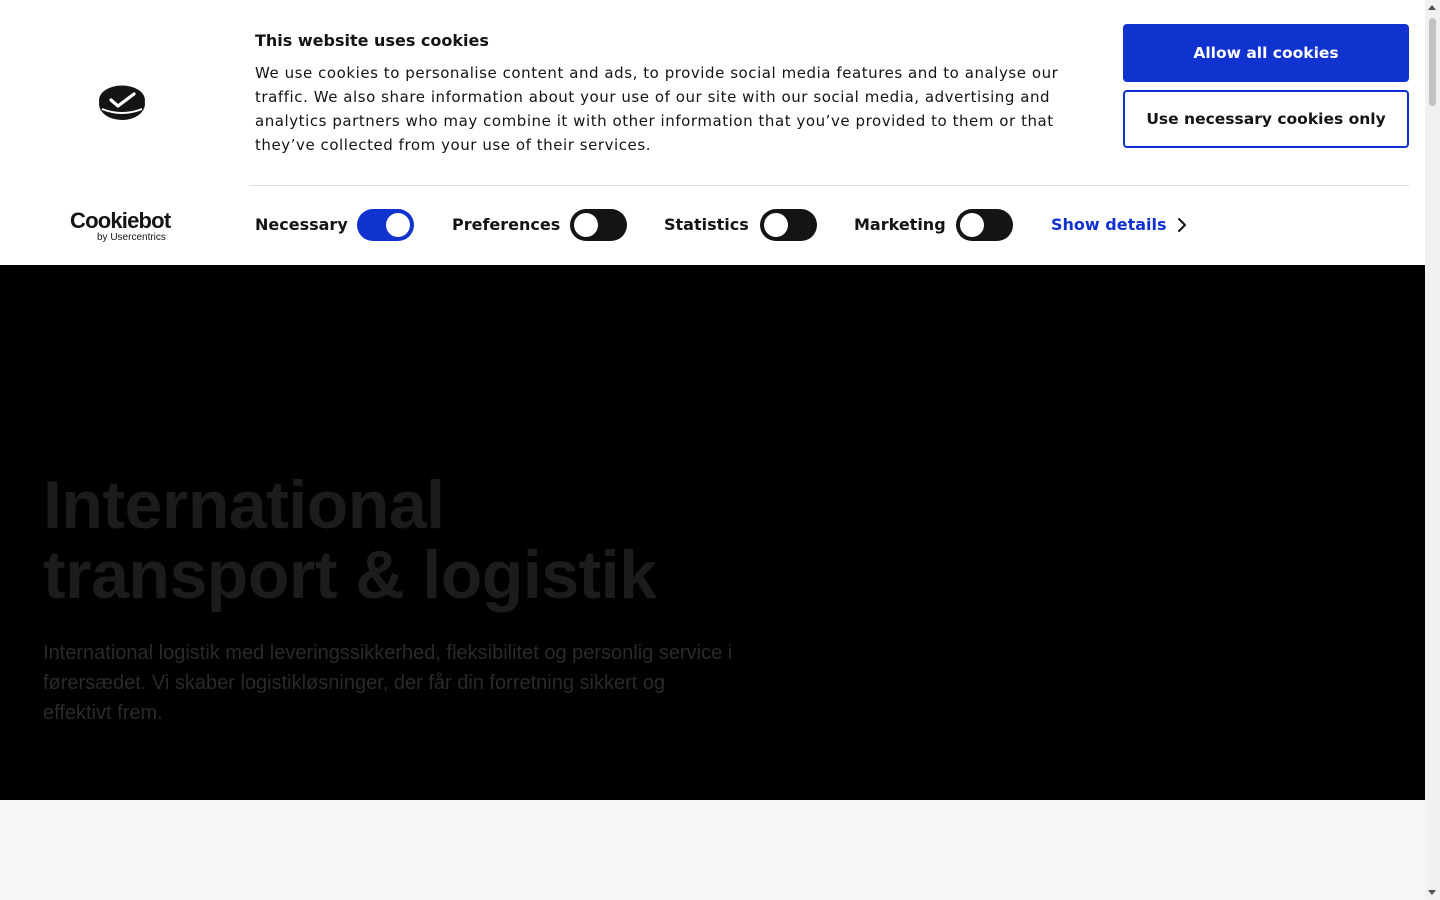 The width and height of the screenshot is (1440, 900). I want to click on category-marketing-label: Marketing, so click(900, 224).